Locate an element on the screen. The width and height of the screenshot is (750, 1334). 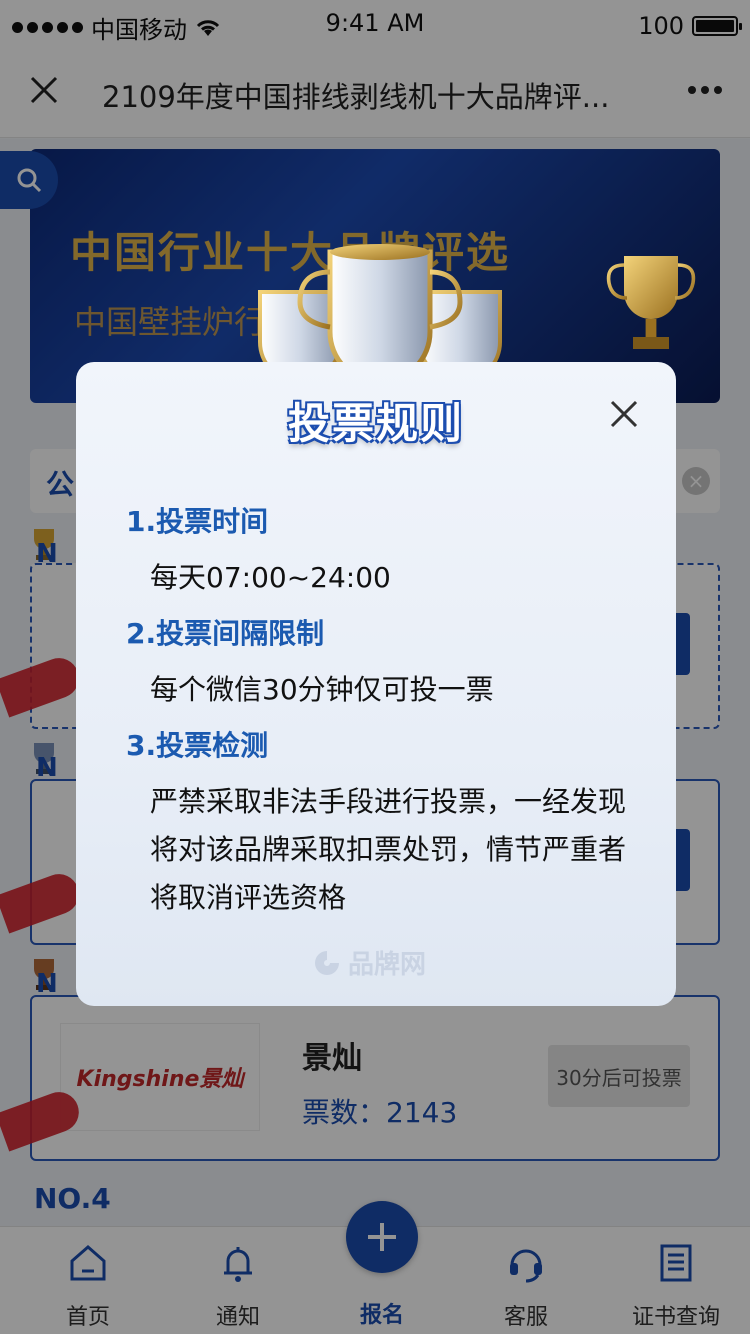
modal-header: 投票规则 is located at coordinates (376, 420).